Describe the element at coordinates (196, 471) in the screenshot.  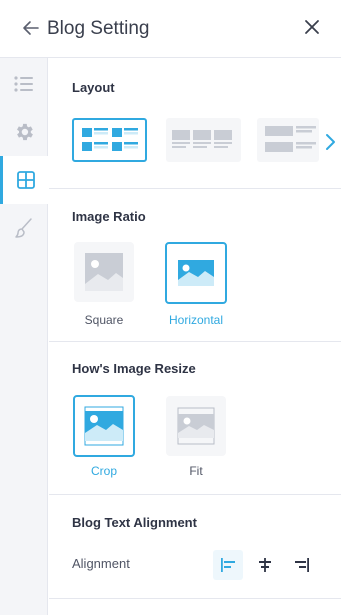
I see `resize-option-label: Fit` at that location.